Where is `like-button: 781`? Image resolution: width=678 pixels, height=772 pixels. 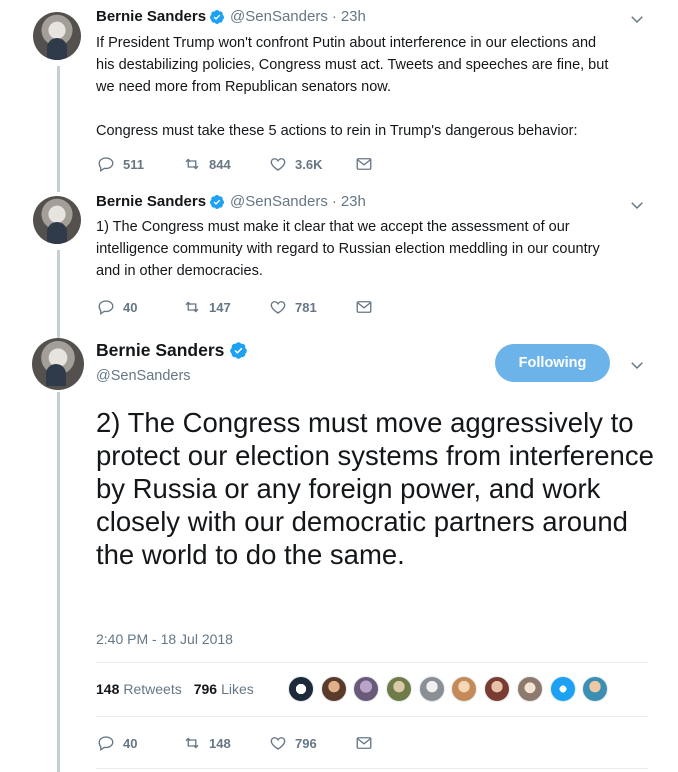
like-button: 781 is located at coordinates (312, 307).